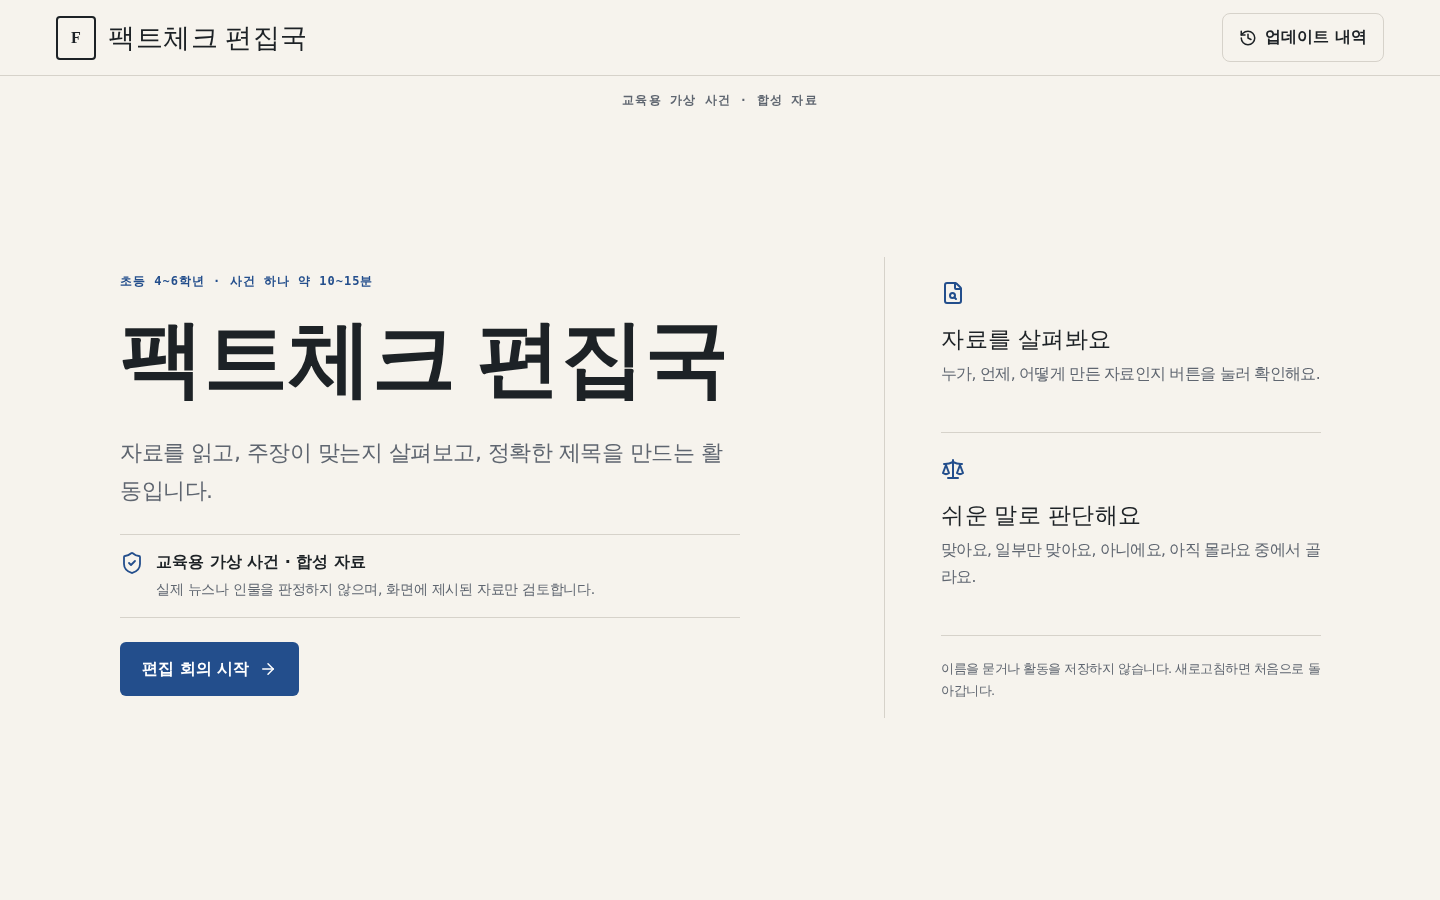 Image resolution: width=1440 pixels, height=900 pixels. I want to click on feature-title: 쉬운 말로 판단해요, so click(1042, 516).